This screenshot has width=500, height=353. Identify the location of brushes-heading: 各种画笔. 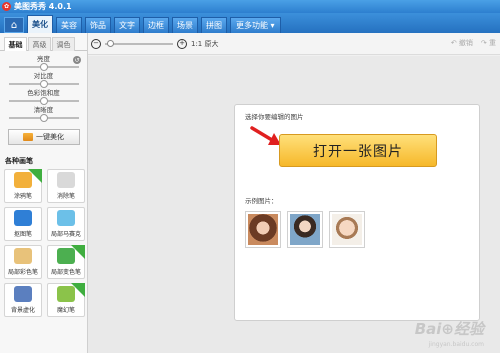
(19, 161).